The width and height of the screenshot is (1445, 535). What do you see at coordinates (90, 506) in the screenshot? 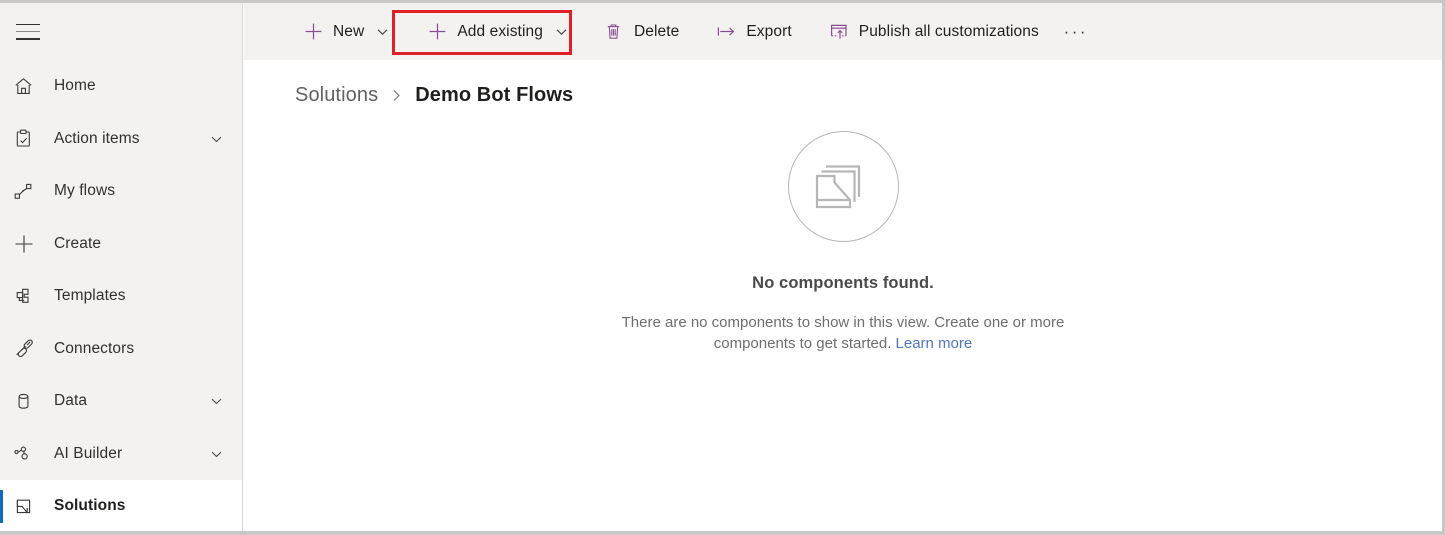
I see `sidebar-item-label: Solutions` at bounding box center [90, 506].